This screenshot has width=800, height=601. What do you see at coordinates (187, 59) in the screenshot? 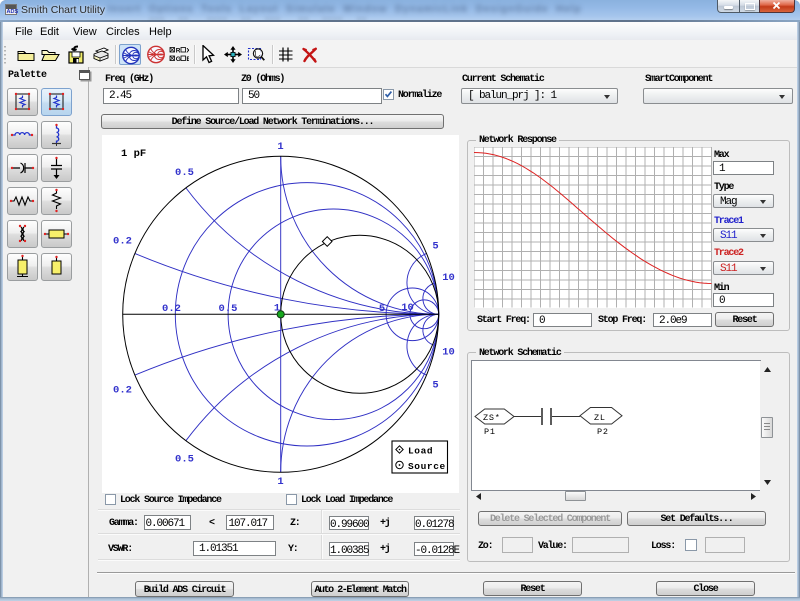
I see `svg-text: B` at bounding box center [187, 59].